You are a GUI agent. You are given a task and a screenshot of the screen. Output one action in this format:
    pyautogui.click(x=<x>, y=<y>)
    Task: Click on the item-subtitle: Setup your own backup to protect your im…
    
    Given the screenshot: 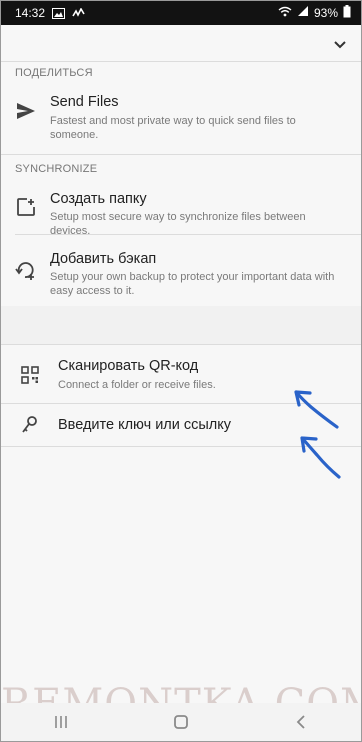 What is the action you would take?
    pyautogui.click(x=192, y=284)
    